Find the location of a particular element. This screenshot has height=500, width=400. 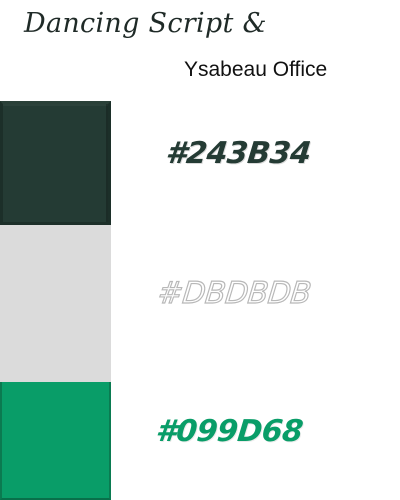

hex-code-2: #DBDBDB is located at coordinates (235, 293).